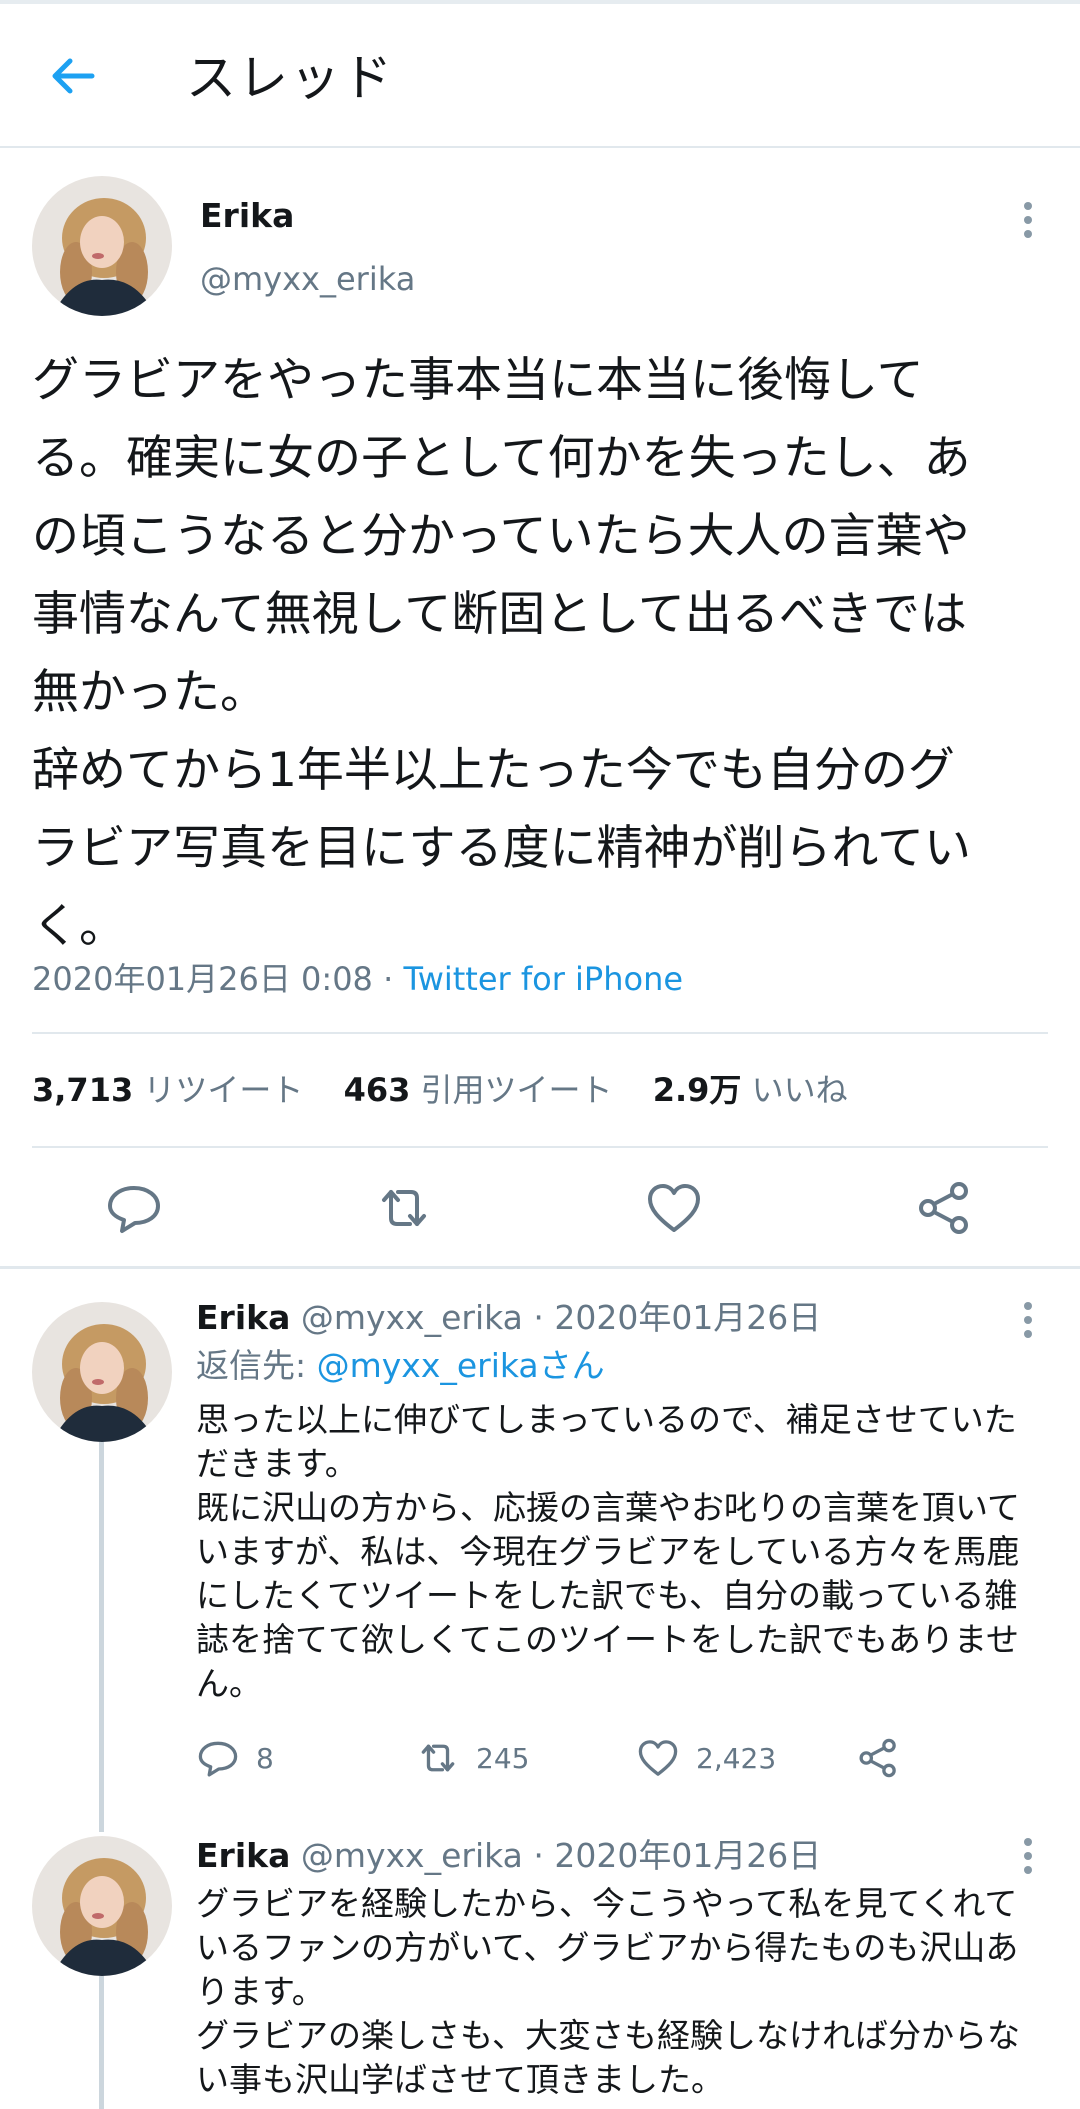 The height and width of the screenshot is (2109, 1080). I want to click on retweet-icon, so click(404, 1208).